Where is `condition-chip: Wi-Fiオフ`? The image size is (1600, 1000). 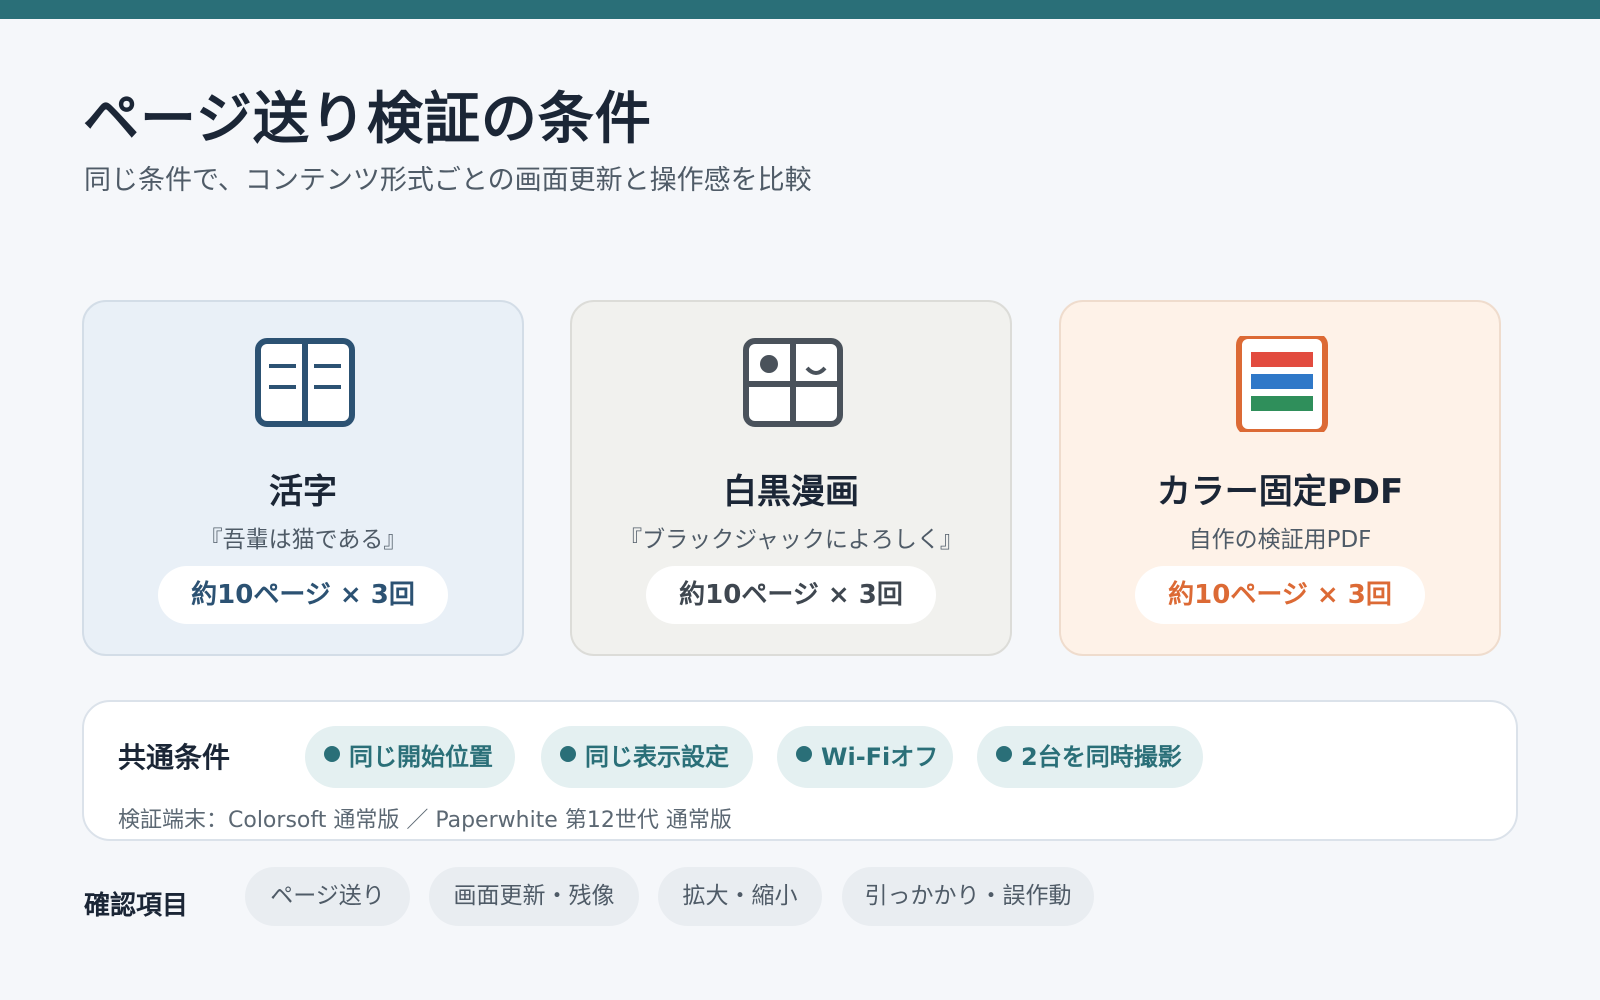
condition-chip: Wi-Fiオフ is located at coordinates (865, 757).